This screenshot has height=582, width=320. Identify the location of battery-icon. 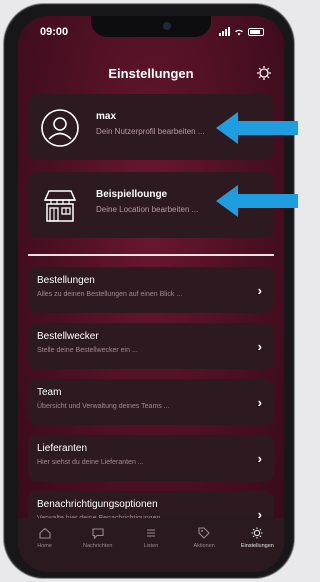
(256, 31).